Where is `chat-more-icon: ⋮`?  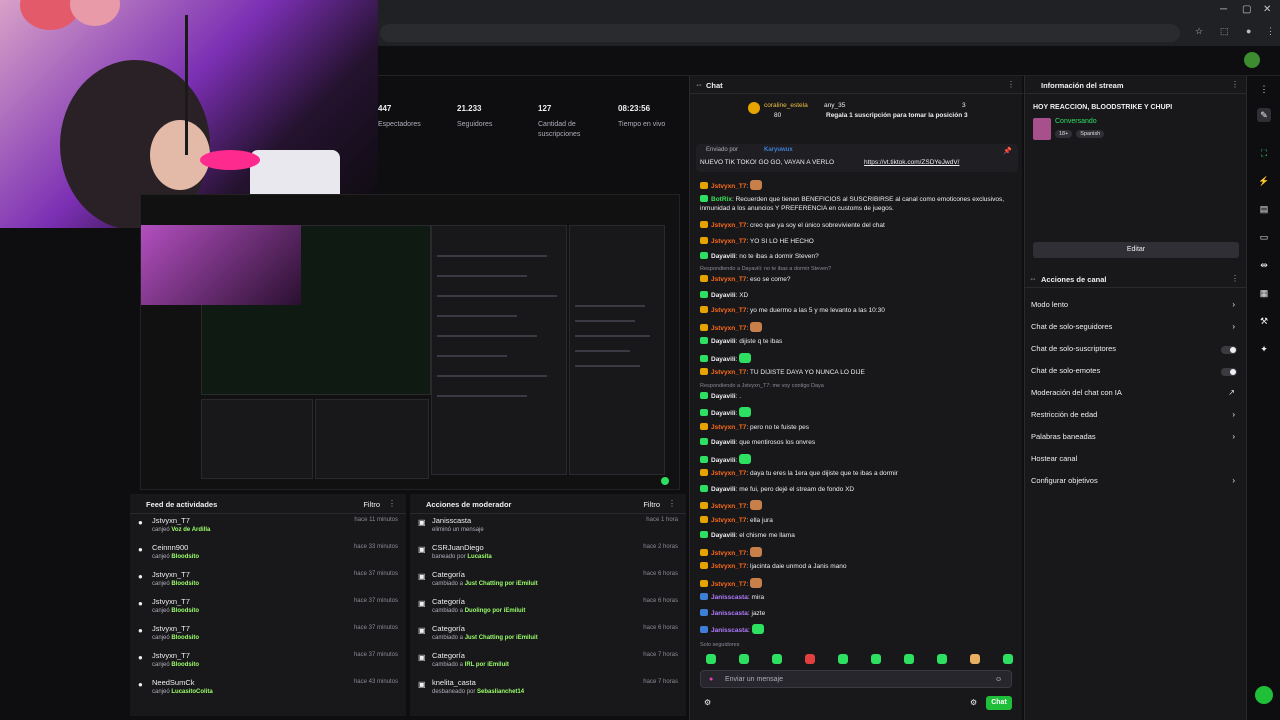 chat-more-icon: ⋮ is located at coordinates (1011, 84).